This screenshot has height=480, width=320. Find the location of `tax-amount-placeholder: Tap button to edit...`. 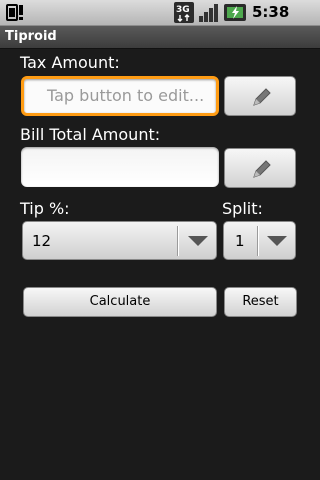

tax-amount-placeholder: Tap button to edit... is located at coordinates (126, 95).